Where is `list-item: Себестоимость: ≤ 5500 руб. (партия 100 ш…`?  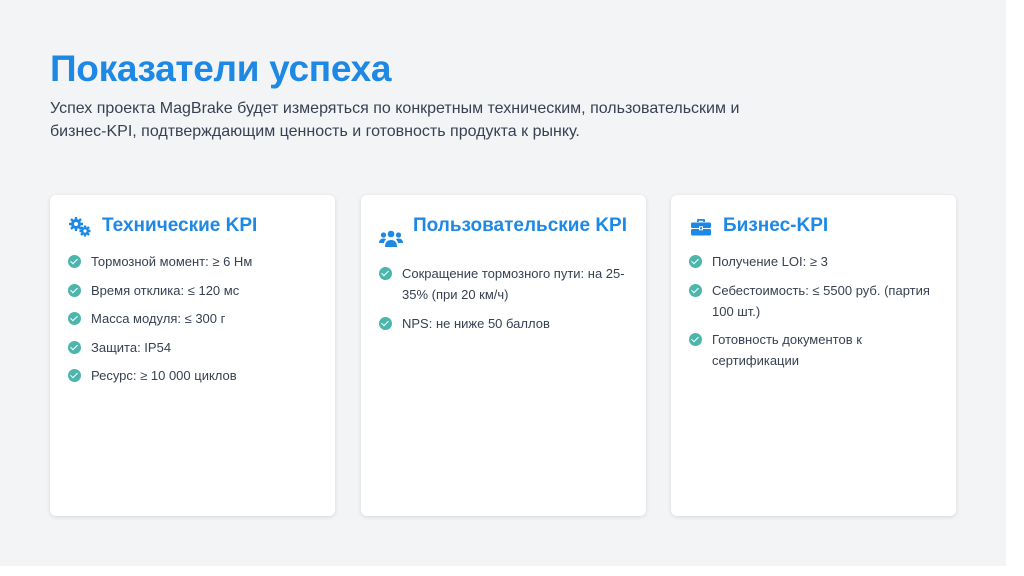
list-item: Себестоимость: ≤ 5500 руб. (партия 100 ш… is located at coordinates (813, 301).